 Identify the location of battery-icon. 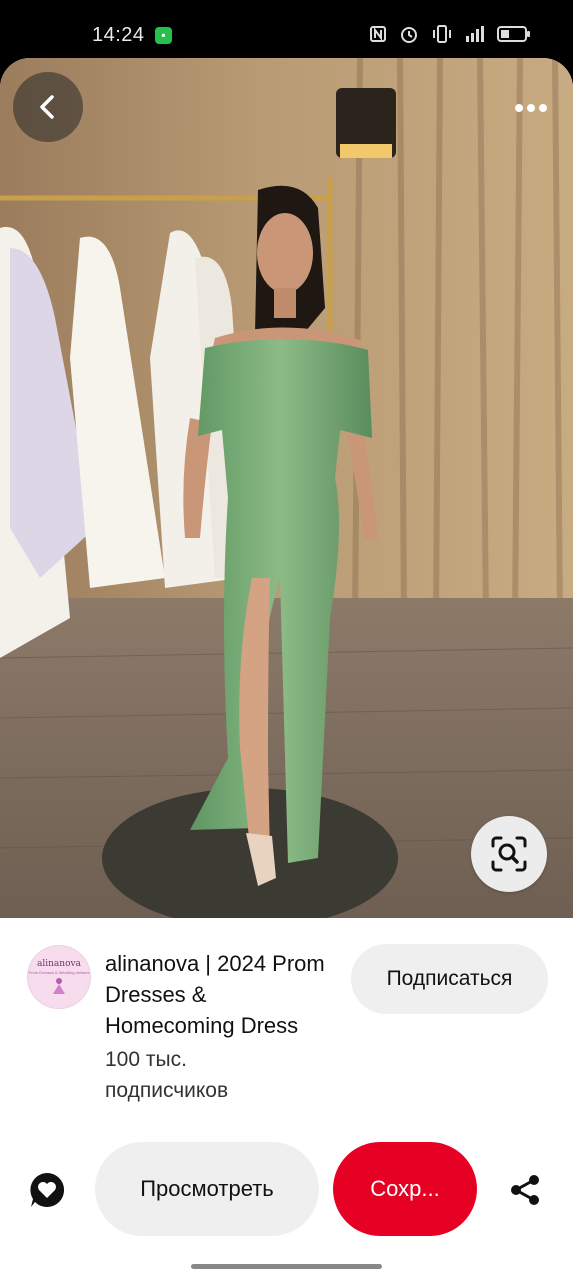
(513, 34).